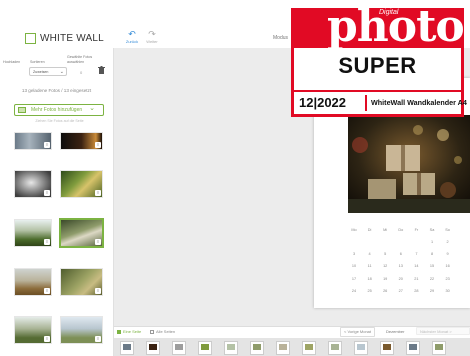 Image resolution: width=470 pixels, height=356 pixels. What do you see at coordinates (59, 110) in the screenshot?
I see `add-more-photos-button: Mehr Fotos hinzufügen ⌄` at bounding box center [59, 110].